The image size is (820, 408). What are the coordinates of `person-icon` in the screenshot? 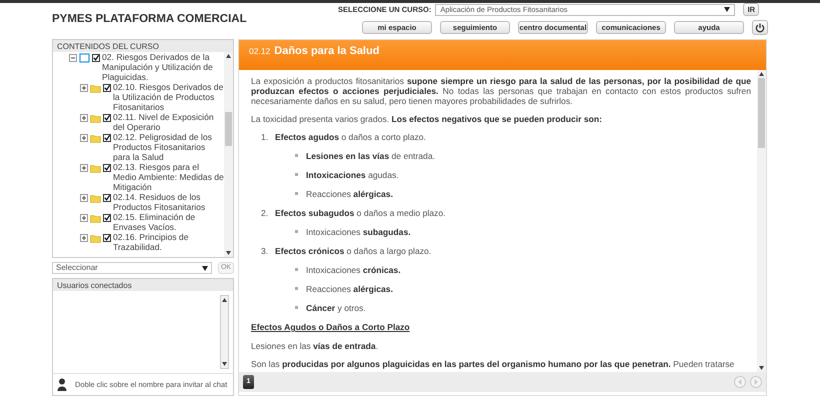 It's located at (62, 384).